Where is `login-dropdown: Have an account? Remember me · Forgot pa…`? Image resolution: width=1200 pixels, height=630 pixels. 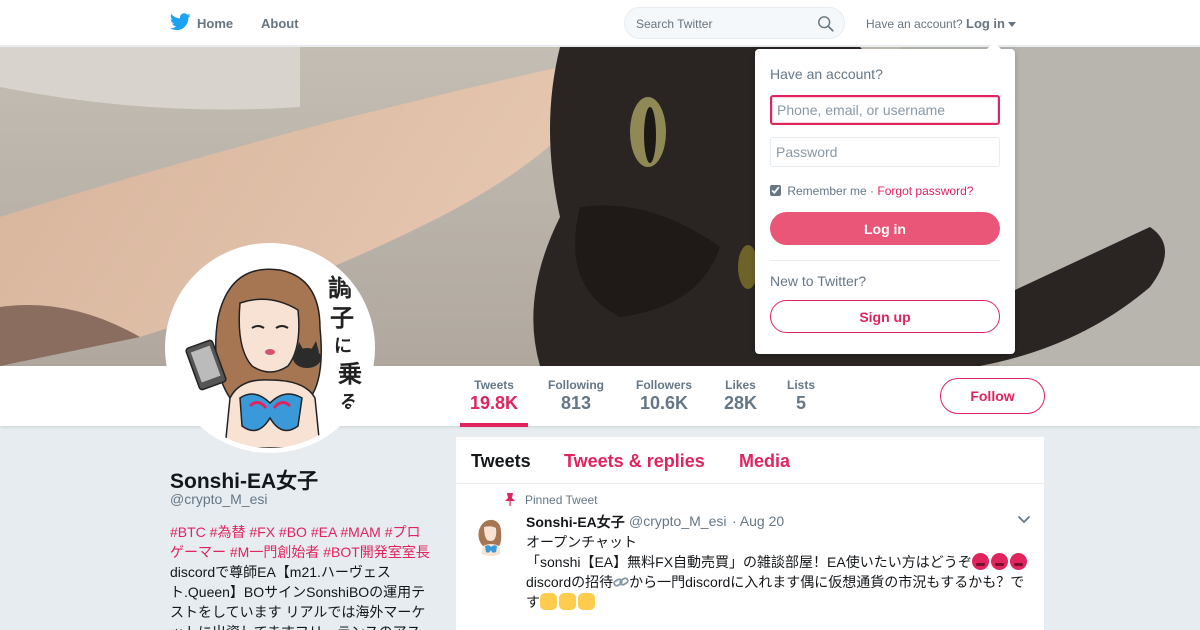 login-dropdown: Have an account? Remember me · Forgot pa… is located at coordinates (885, 198).